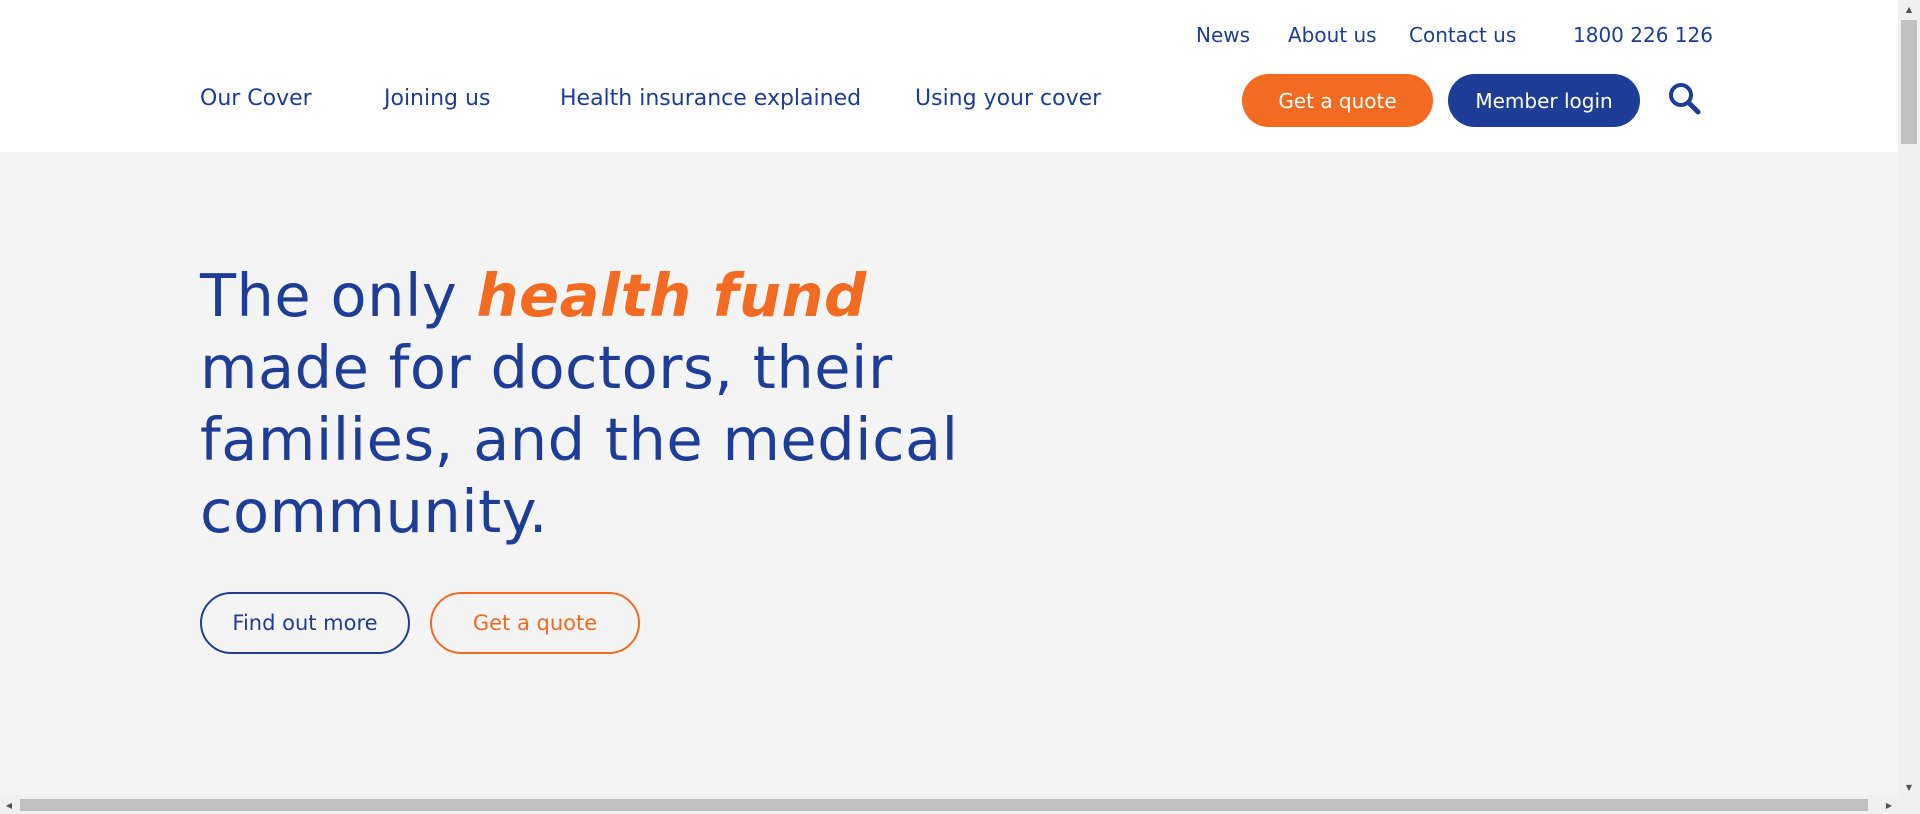  Describe the element at coordinates (1909, 787) in the screenshot. I see `scroll-down-icon: ▼` at that location.